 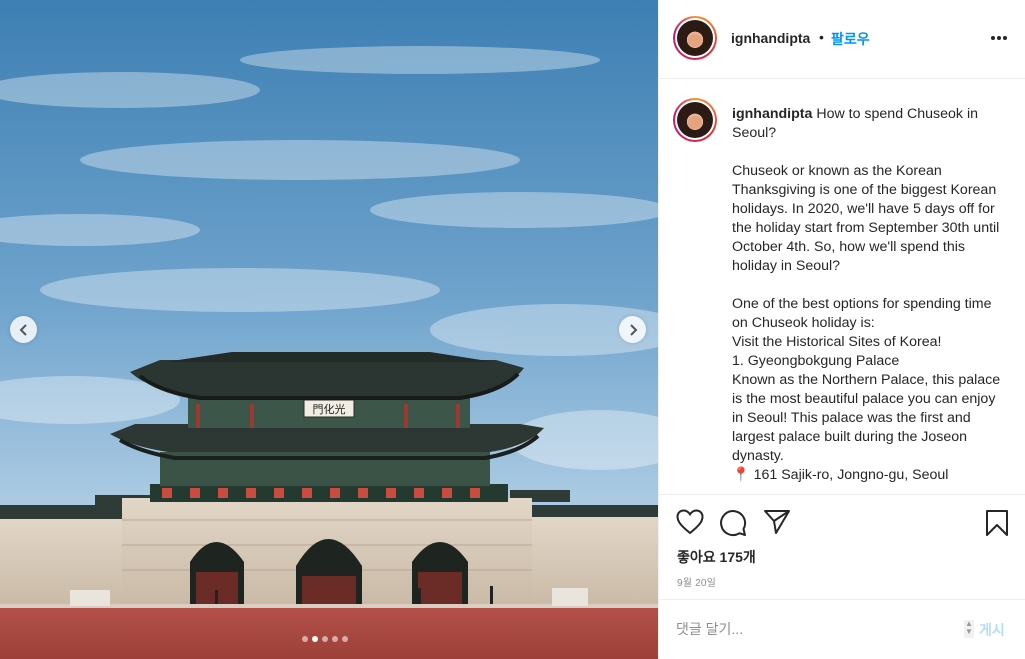 I want to click on follow-button: 팔로우, so click(x=850, y=39).